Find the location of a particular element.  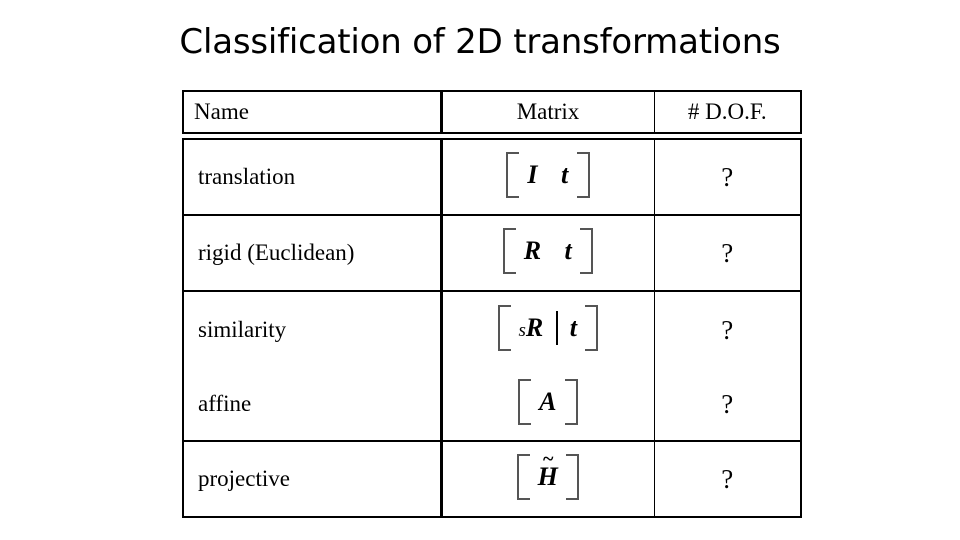

matrix-entry: R t is located at coordinates (548, 251).